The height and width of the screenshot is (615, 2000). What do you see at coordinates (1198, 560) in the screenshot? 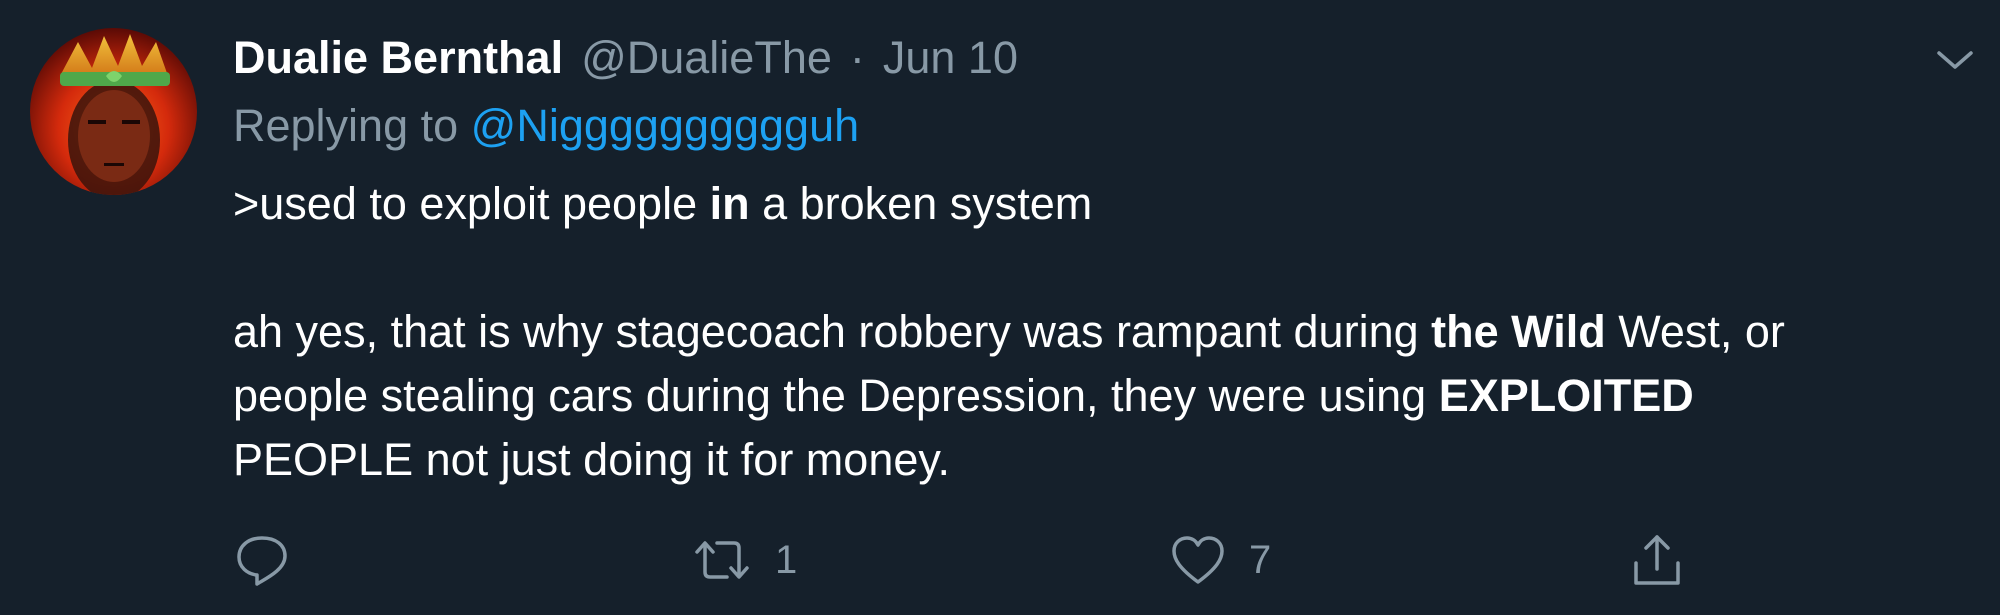
I see `heart-icon` at bounding box center [1198, 560].